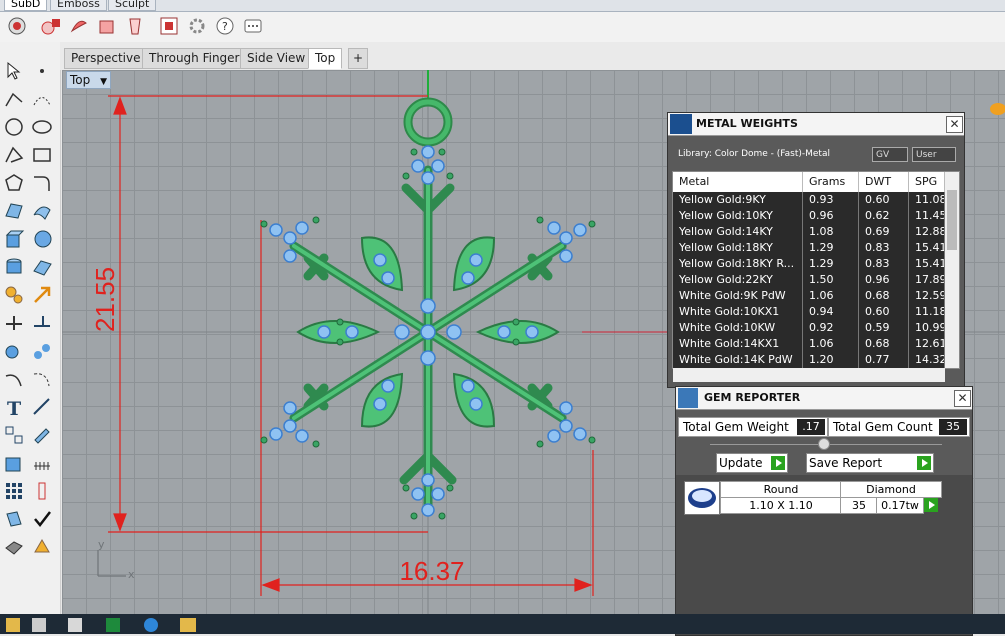 This screenshot has height=636, width=1005. What do you see at coordinates (752, 463) in the screenshot?
I see `update-button: Update` at bounding box center [752, 463].